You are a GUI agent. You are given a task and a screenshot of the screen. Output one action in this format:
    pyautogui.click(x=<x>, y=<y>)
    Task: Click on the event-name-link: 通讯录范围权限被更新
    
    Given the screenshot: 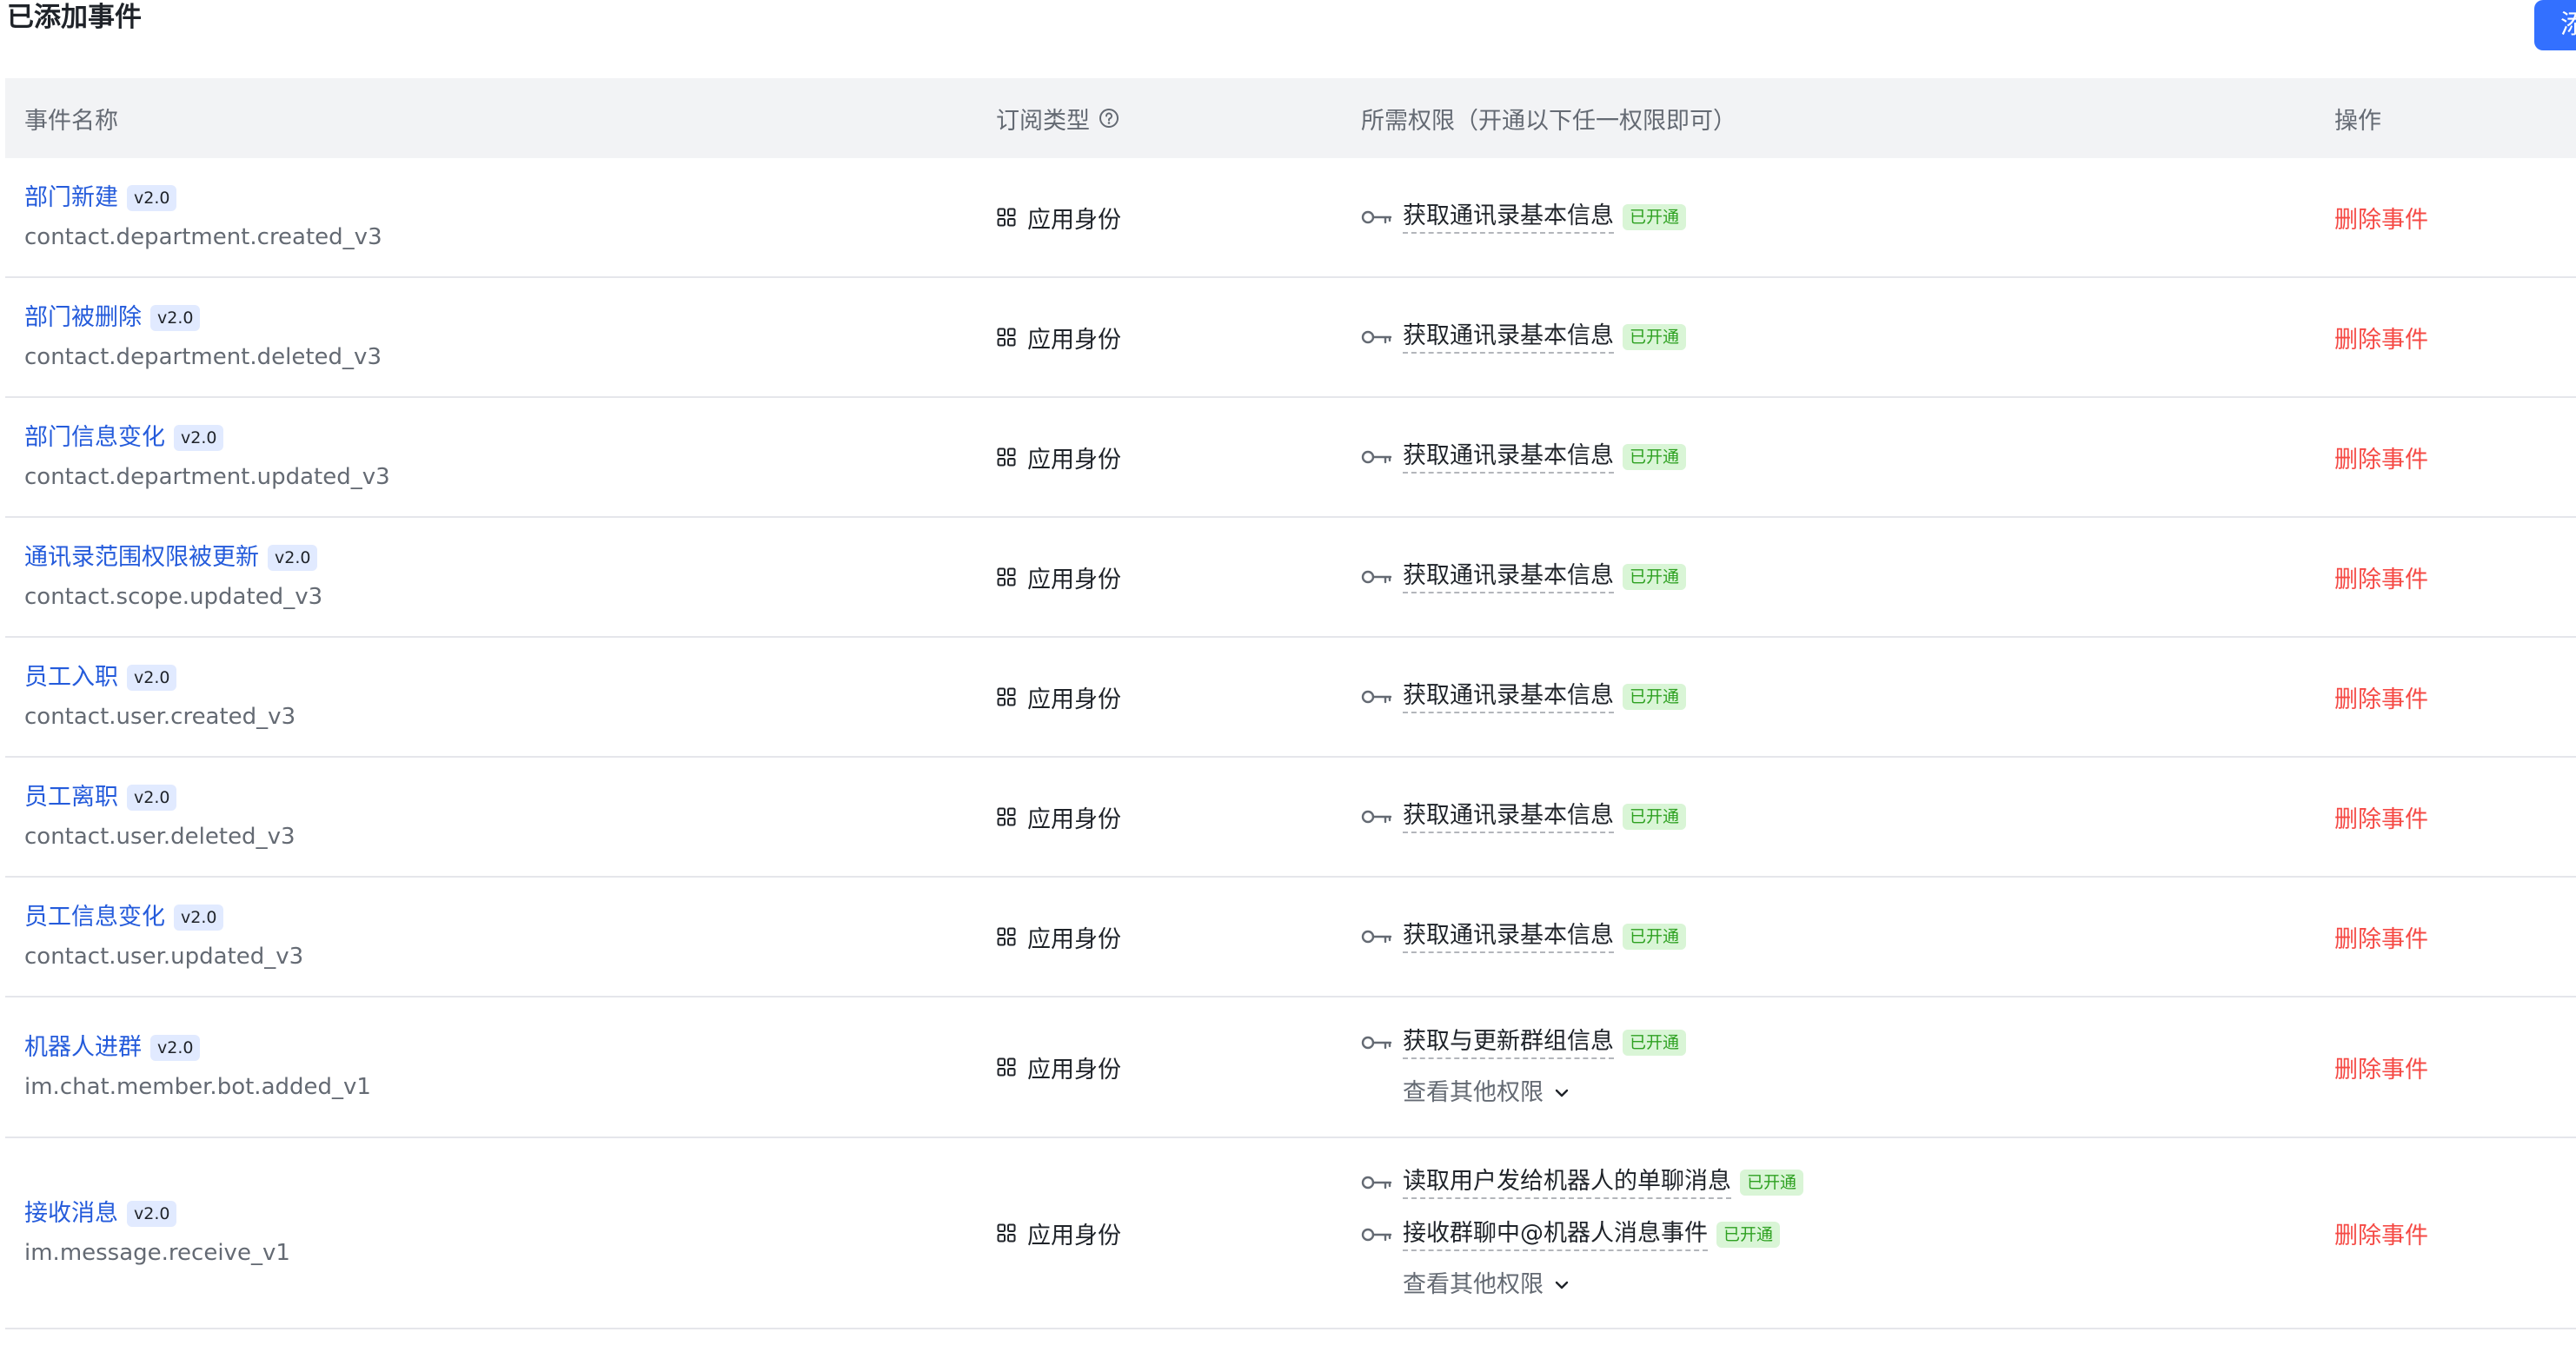 What is the action you would take?
    pyautogui.click(x=141, y=557)
    